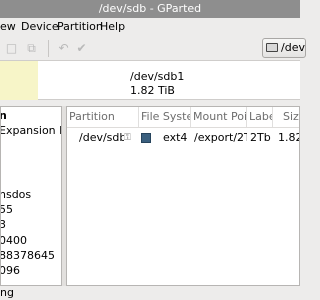 The height and width of the screenshot is (300, 320). I want to click on cell-size: 1.82 T, so click(288, 137).